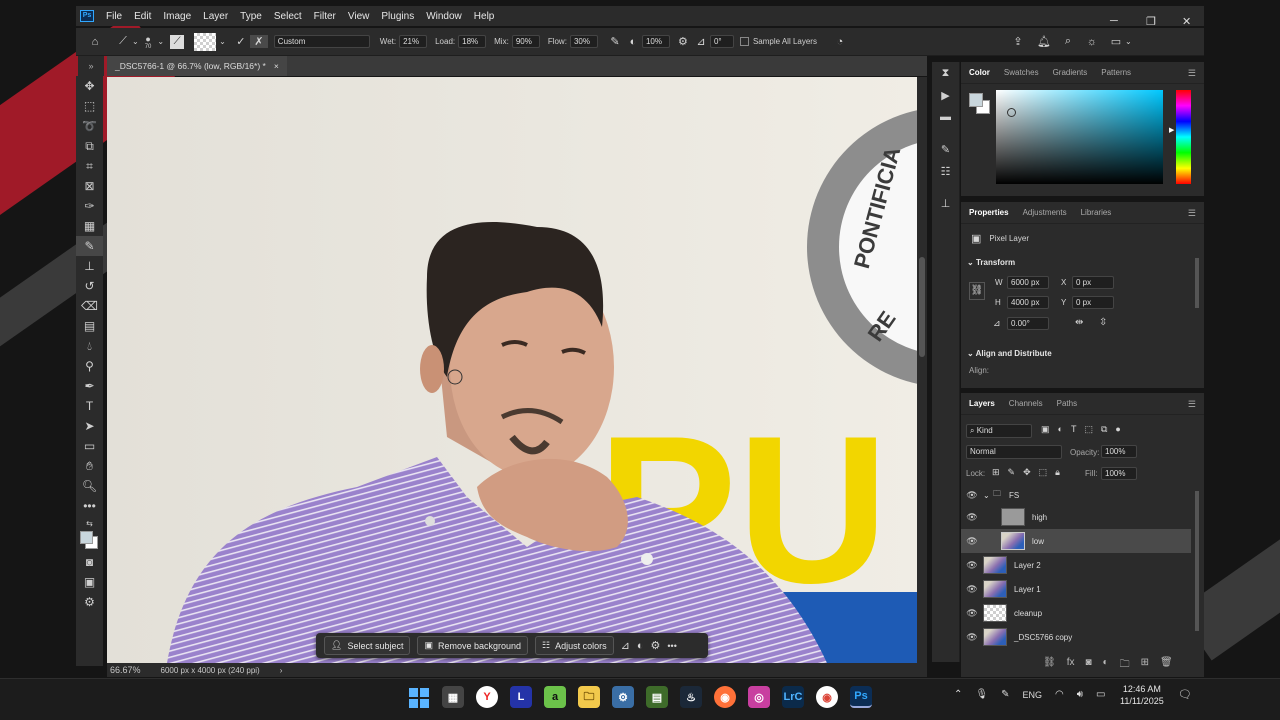 The width and height of the screenshot is (1280, 720). I want to click on color-swatches, so click(89, 541).